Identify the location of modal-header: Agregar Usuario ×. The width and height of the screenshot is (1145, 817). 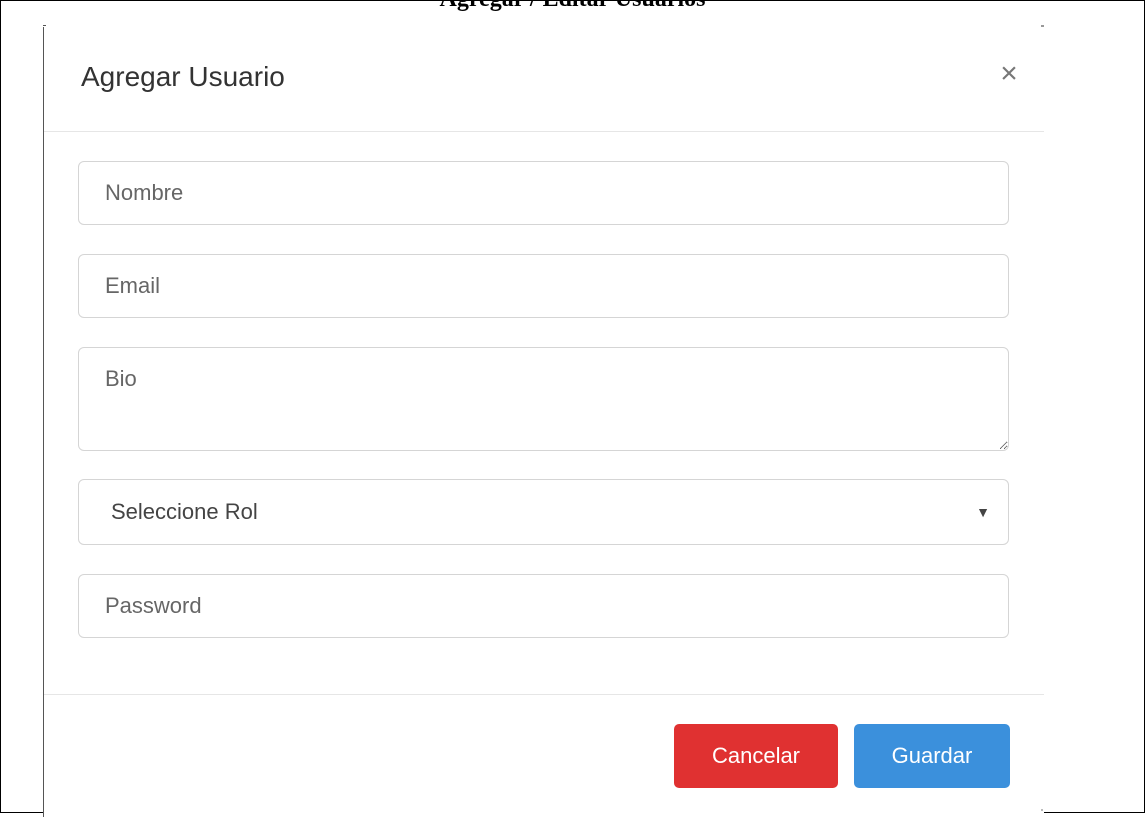
(544, 79).